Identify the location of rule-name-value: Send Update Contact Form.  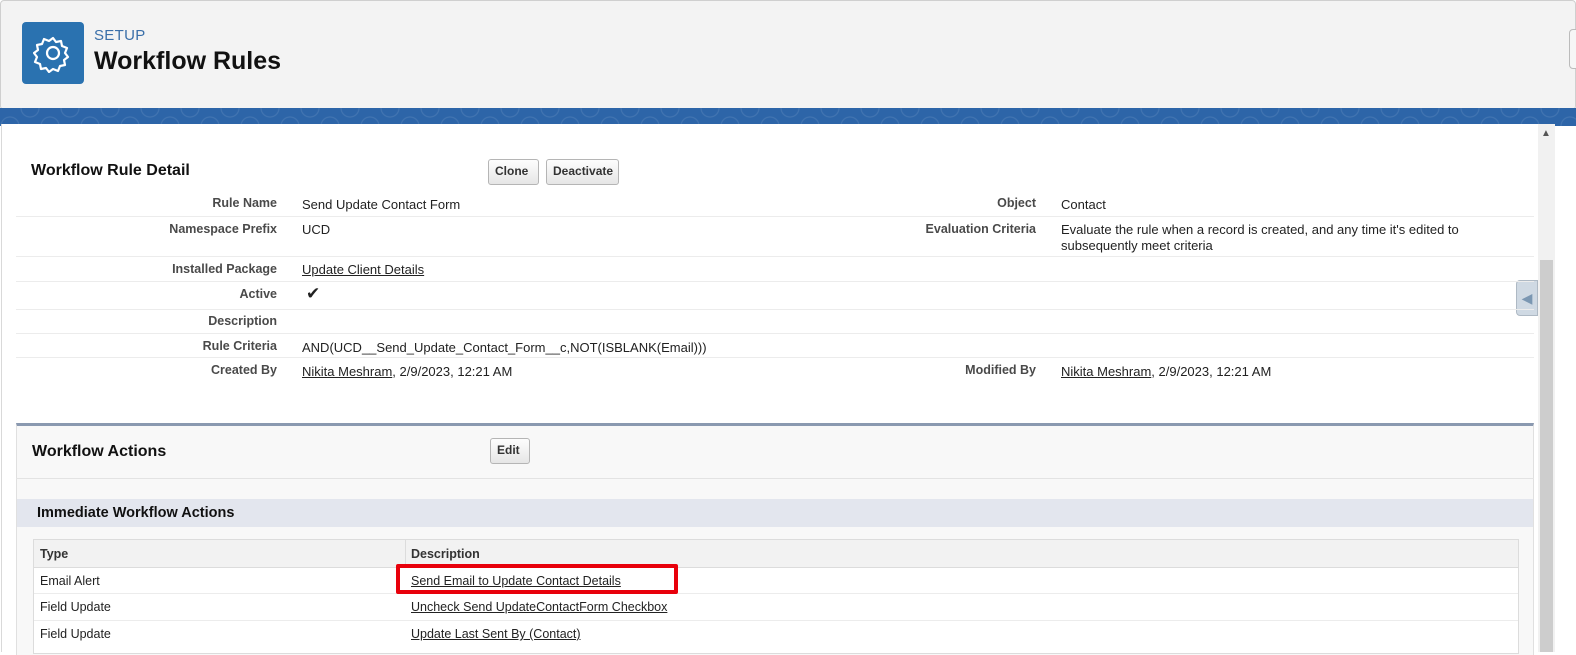
(381, 204).